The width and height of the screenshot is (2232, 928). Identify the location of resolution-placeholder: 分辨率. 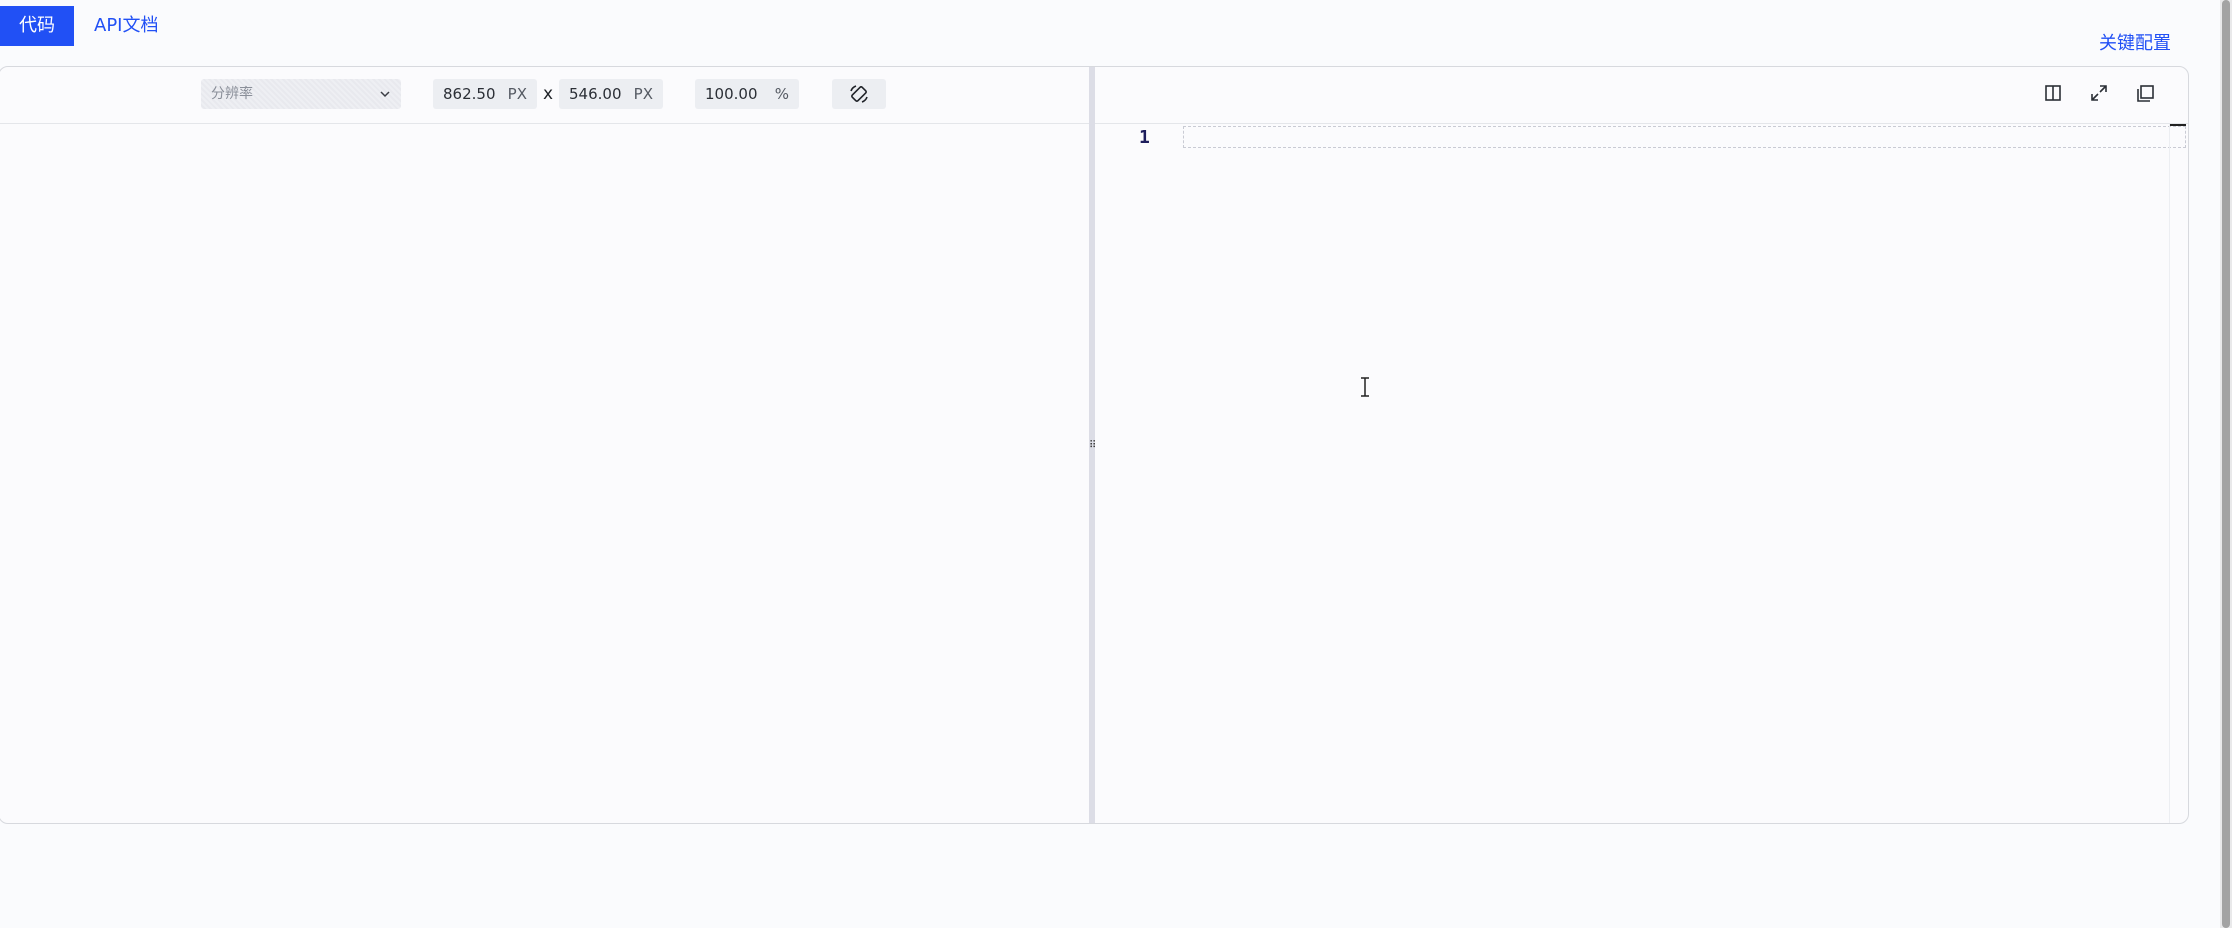
(232, 94).